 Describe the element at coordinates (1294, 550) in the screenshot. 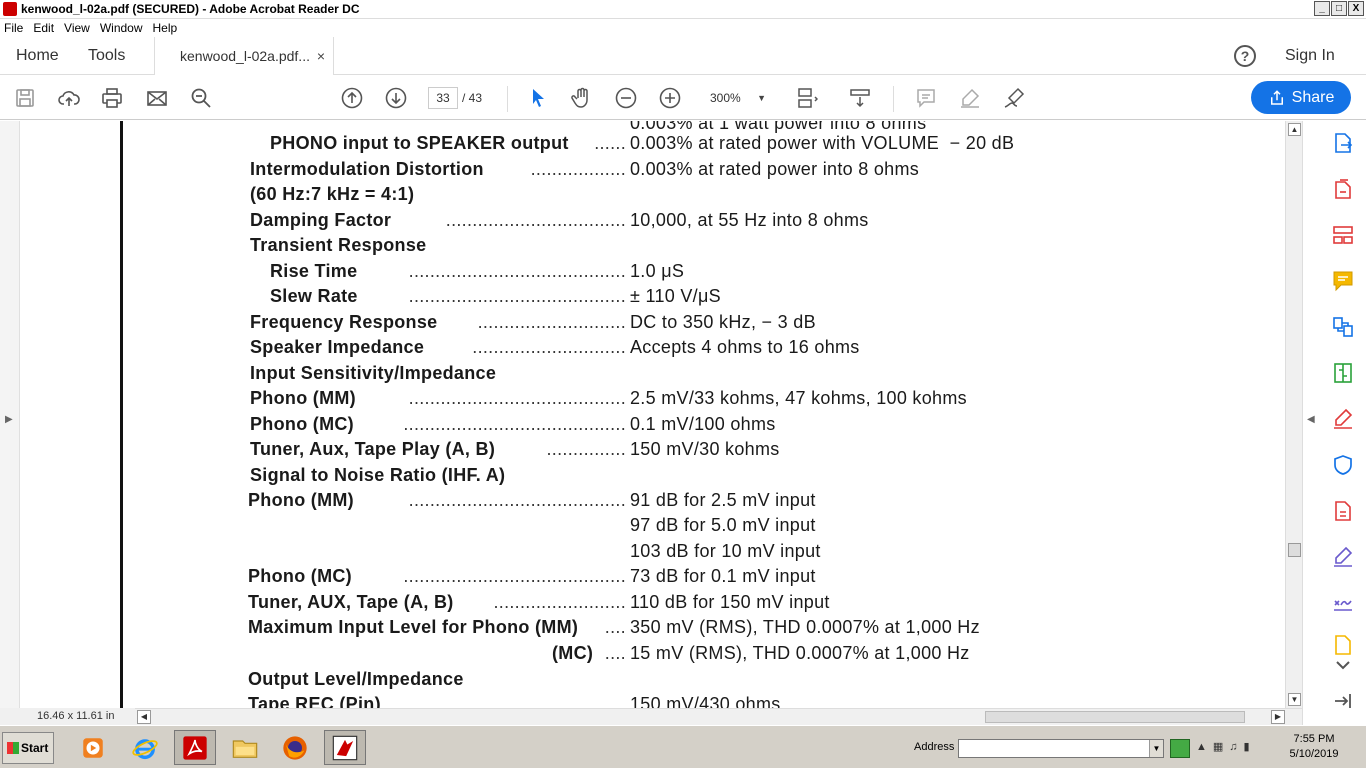

I see `vertical-scroll-thumb` at that location.